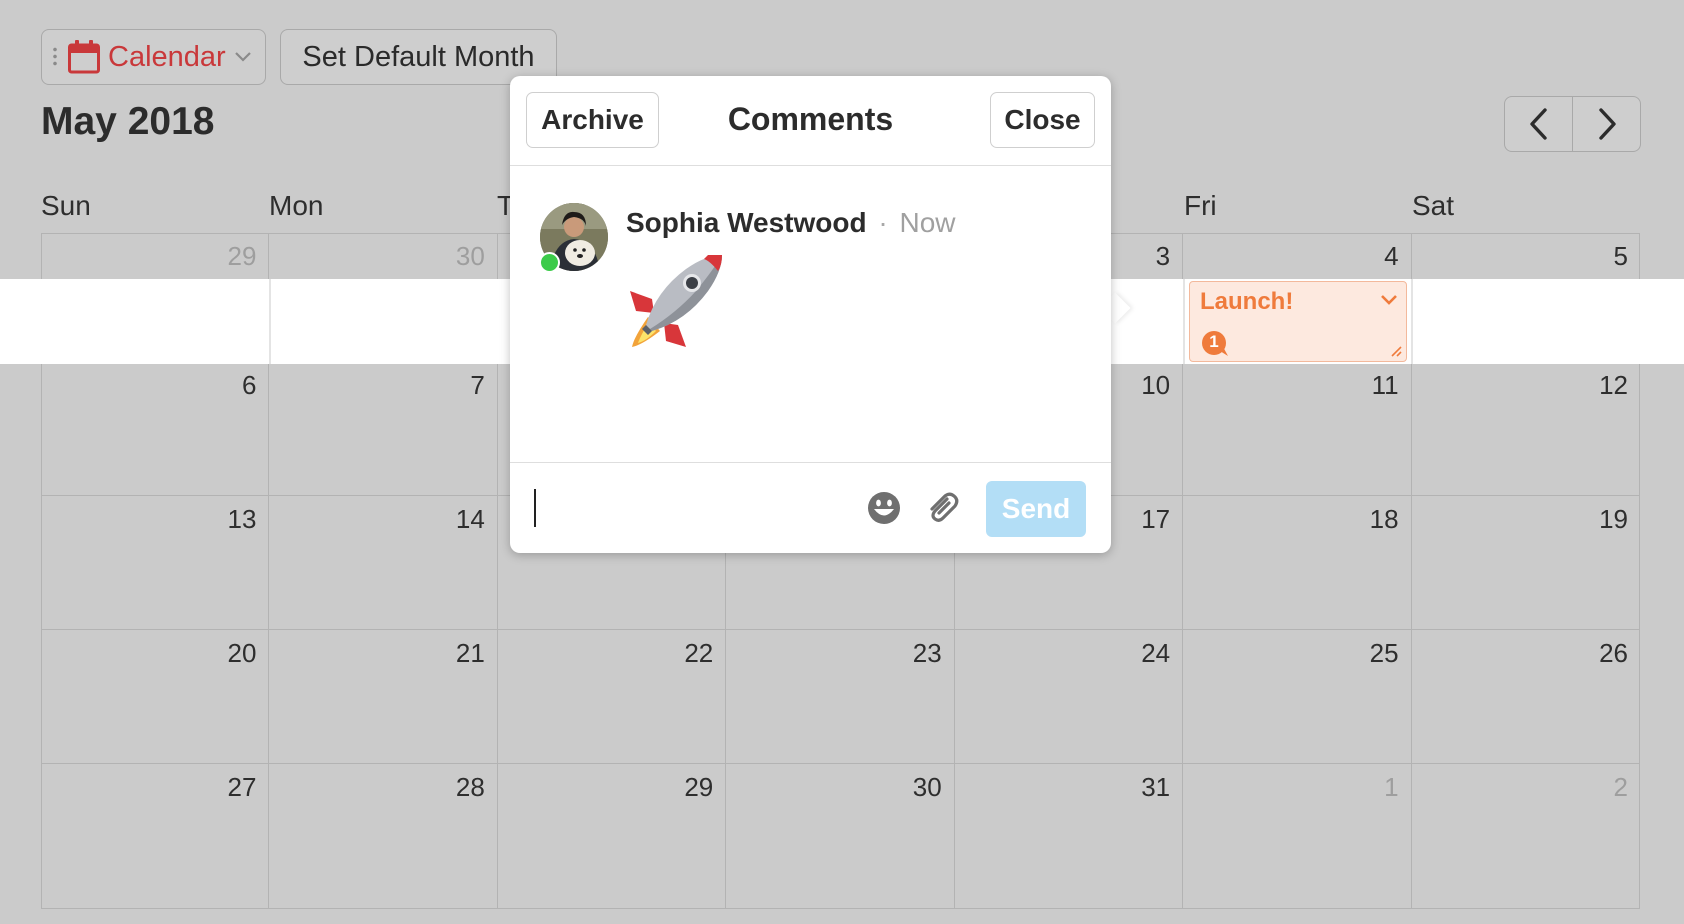 This screenshot has height=924, width=1684. I want to click on close-button: Close, so click(1042, 120).